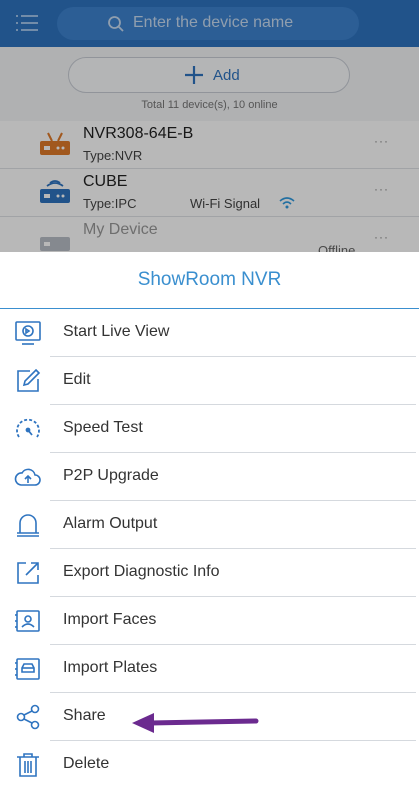 Image resolution: width=419 pixels, height=794 pixels. What do you see at coordinates (209, 525) in the screenshot?
I see `menu-item-alarm-output: Alarm Output` at bounding box center [209, 525].